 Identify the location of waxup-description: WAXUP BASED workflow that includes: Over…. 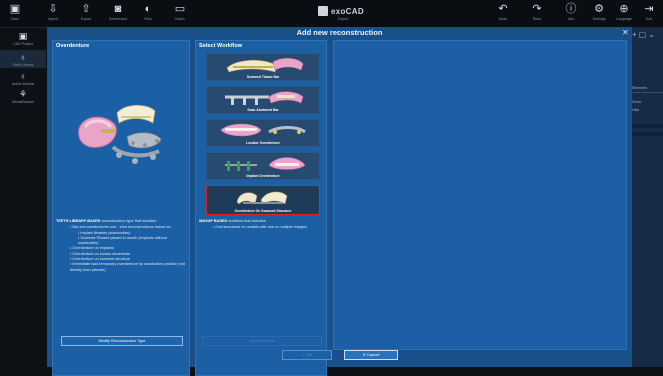
(261, 225).